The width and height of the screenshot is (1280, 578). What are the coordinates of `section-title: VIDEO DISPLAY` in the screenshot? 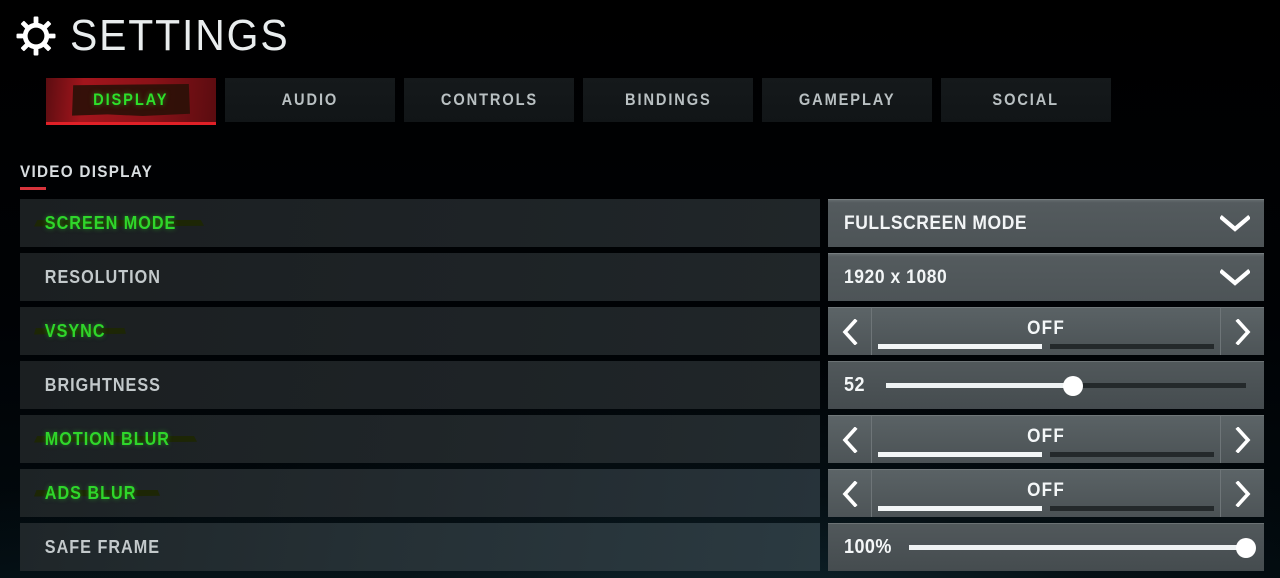 It's located at (87, 171).